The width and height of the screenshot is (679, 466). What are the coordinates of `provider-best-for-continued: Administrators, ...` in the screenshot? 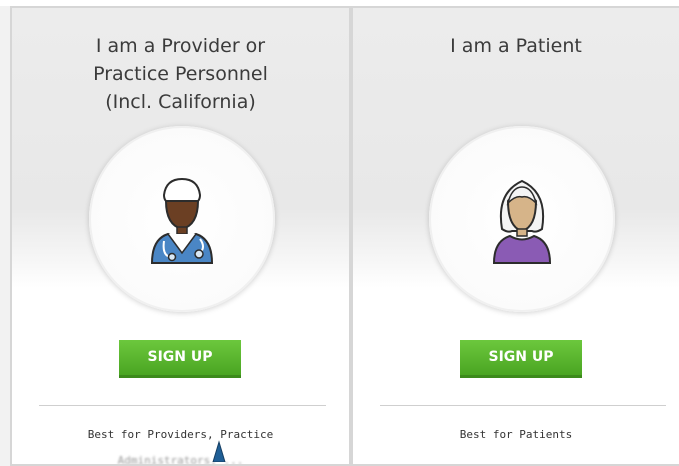 It's located at (180, 460).